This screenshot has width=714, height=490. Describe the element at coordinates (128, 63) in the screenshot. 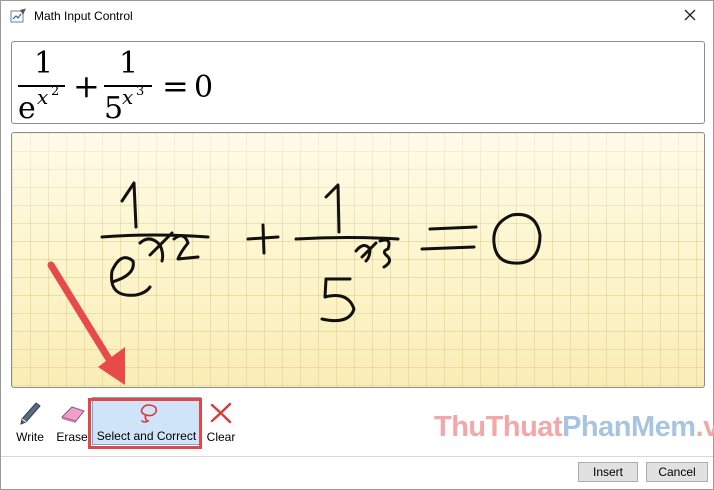

I see `preview-term2-numerator: 1` at that location.